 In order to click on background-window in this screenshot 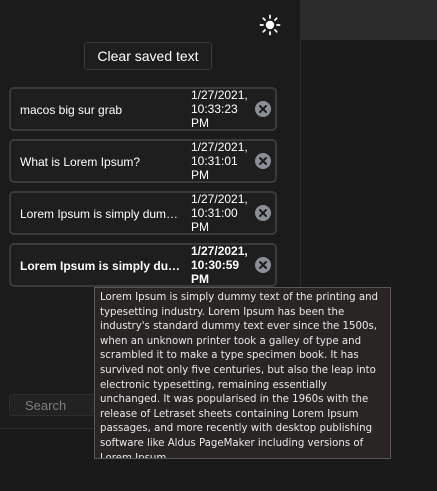, I will do `click(369, 20)`.